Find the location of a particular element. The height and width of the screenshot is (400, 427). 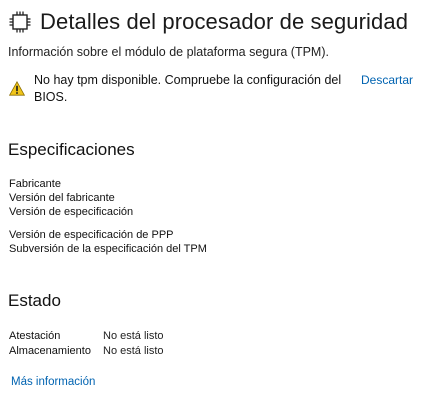

status-heading: Estado is located at coordinates (34, 300).